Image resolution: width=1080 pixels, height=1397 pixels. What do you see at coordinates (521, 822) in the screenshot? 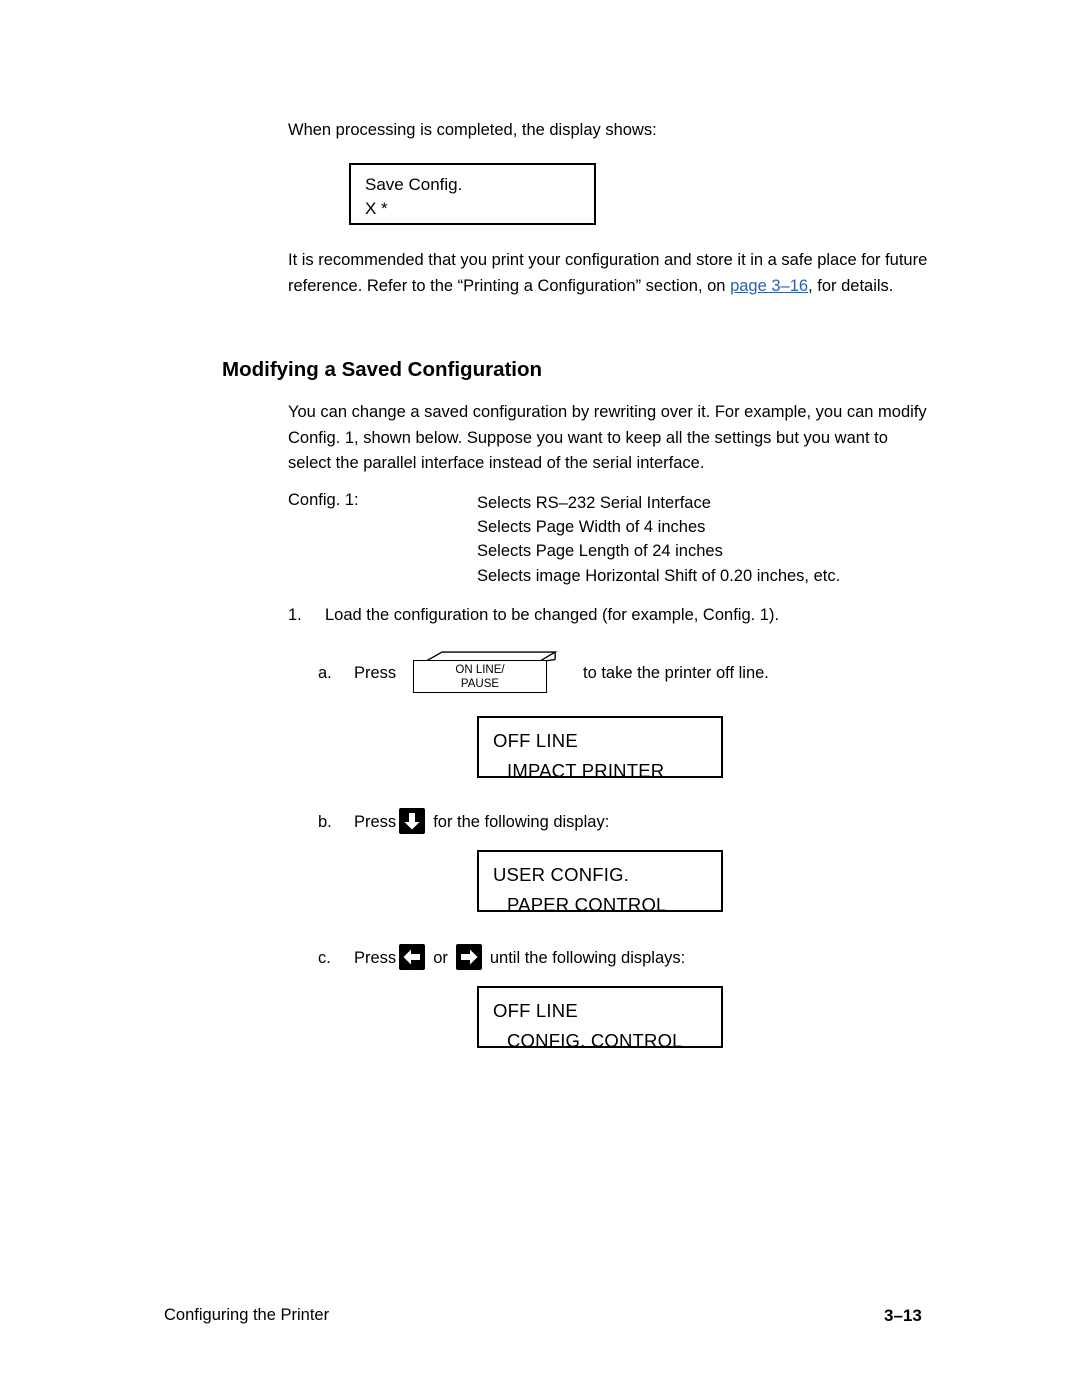
I see `step-b-after-text: for the following display:` at bounding box center [521, 822].